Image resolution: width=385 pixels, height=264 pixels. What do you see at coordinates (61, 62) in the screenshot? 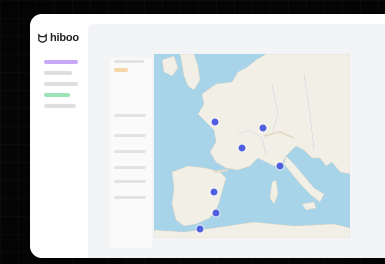
I see `nav-item-purple` at bounding box center [61, 62].